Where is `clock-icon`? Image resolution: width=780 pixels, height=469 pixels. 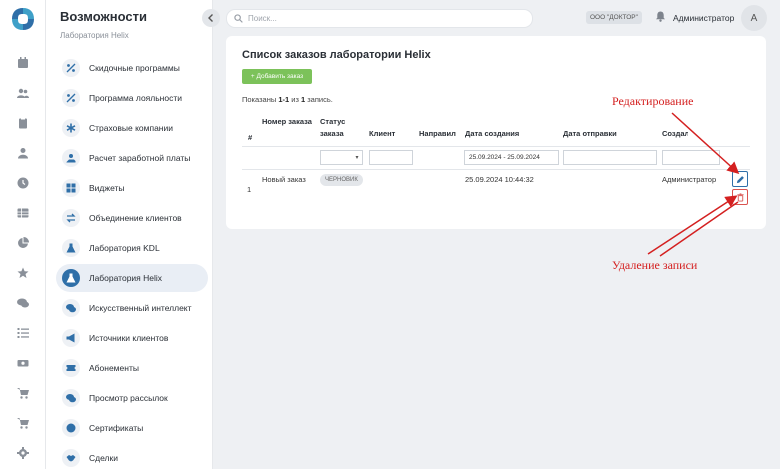 clock-icon is located at coordinates (23, 183).